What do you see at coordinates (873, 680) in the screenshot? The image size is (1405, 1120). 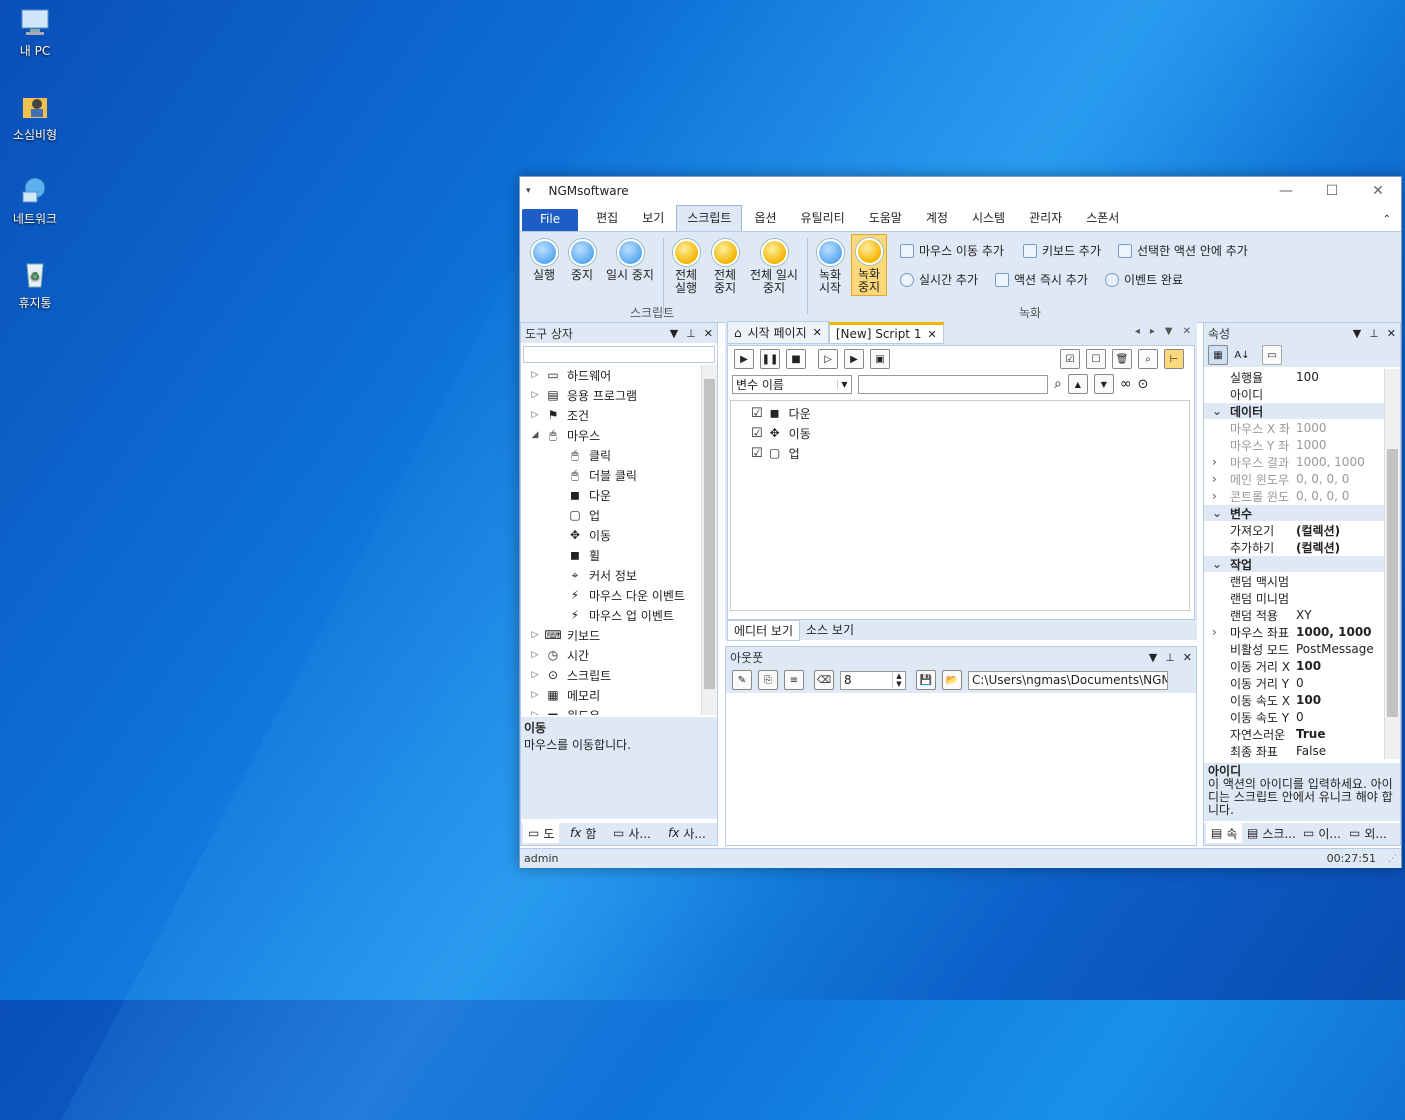 I see `line-count-stepper: 8 ▲ ▼` at bounding box center [873, 680].